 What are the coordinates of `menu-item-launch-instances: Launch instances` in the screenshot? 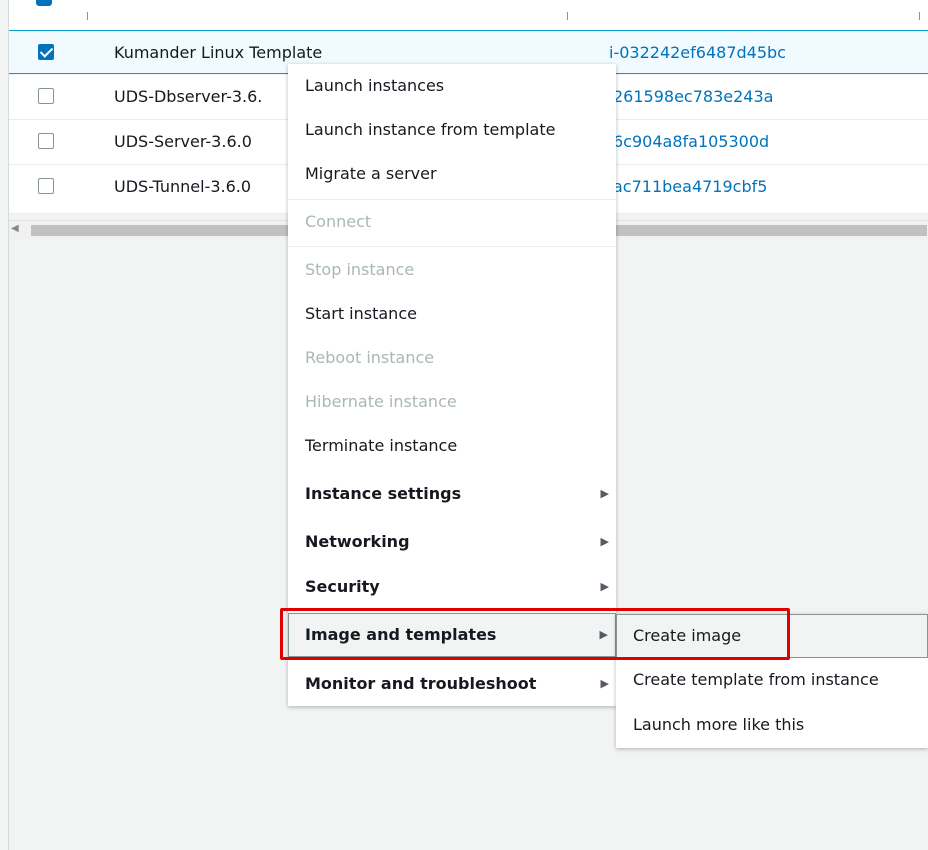 It's located at (452, 86).